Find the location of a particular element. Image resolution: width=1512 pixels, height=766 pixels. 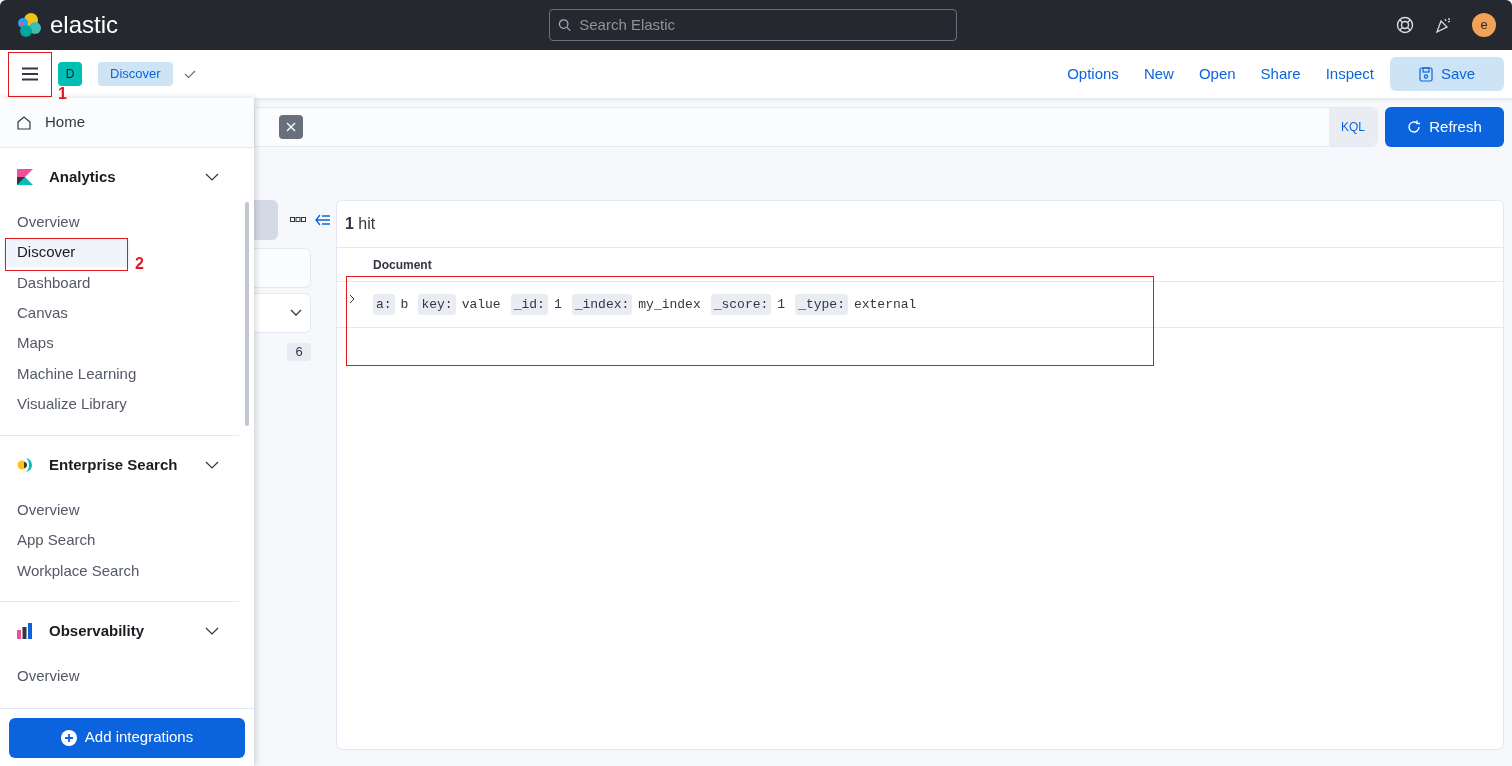

plus-icon is located at coordinates (68, 737).